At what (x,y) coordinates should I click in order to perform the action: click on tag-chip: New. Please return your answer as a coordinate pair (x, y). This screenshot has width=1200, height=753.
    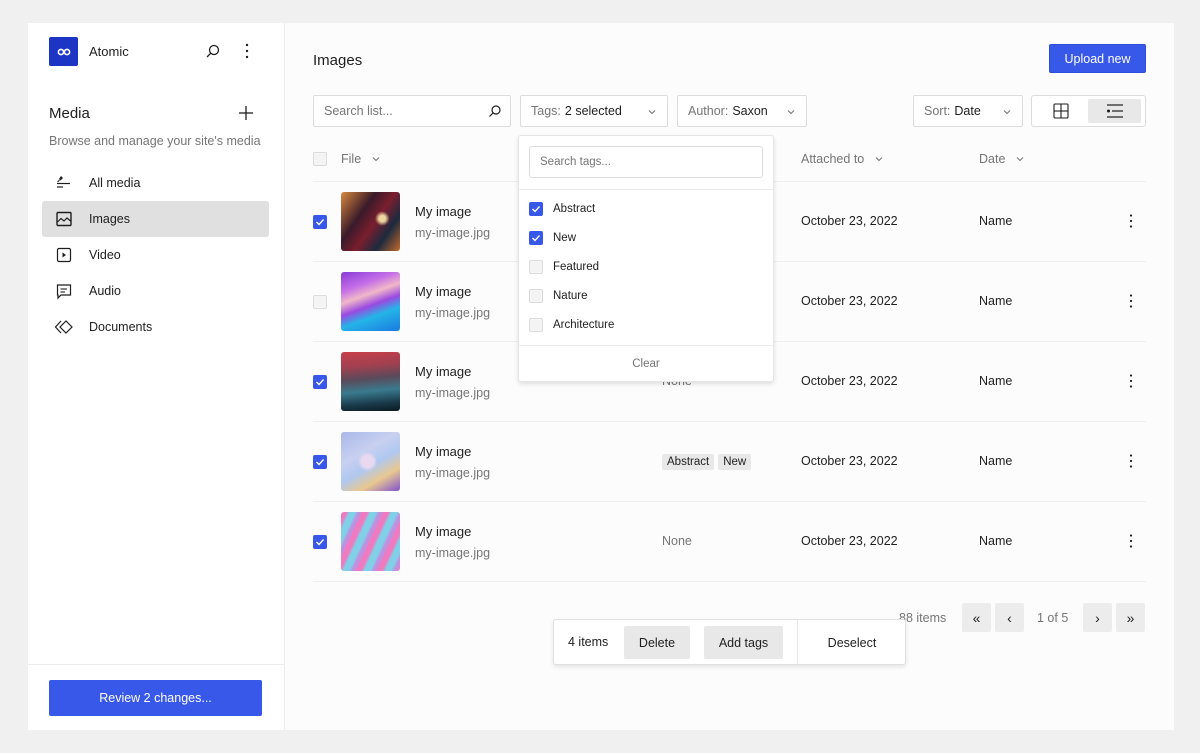
    Looking at the image, I should click on (735, 462).